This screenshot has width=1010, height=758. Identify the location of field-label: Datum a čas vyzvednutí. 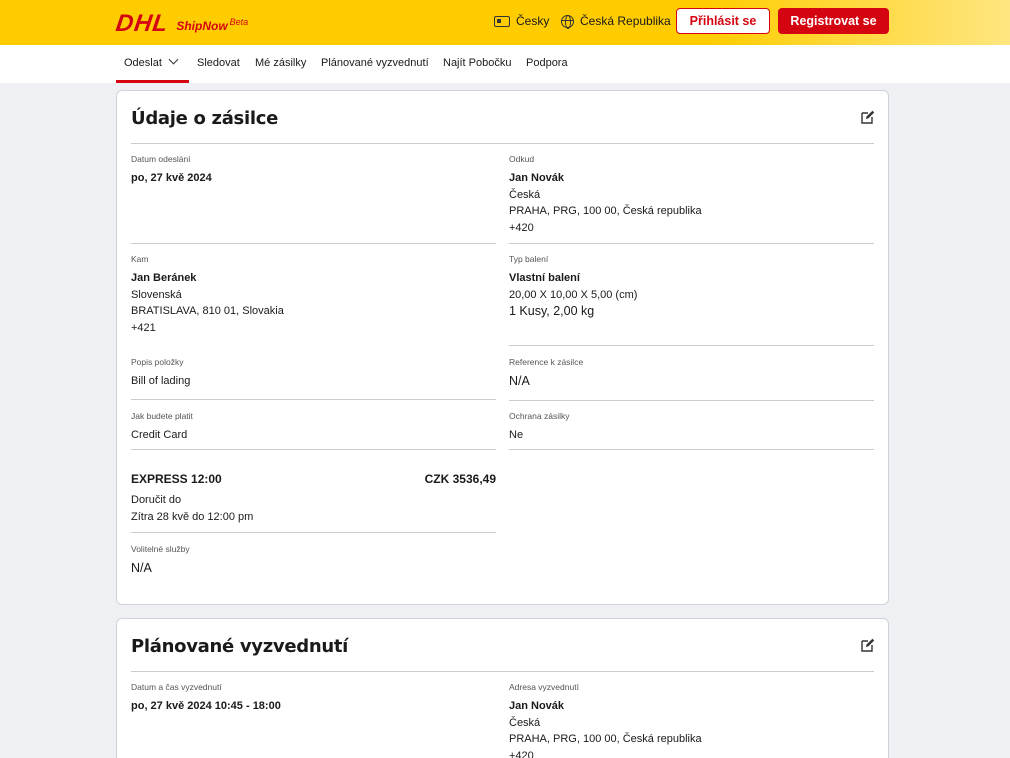
(176, 687).